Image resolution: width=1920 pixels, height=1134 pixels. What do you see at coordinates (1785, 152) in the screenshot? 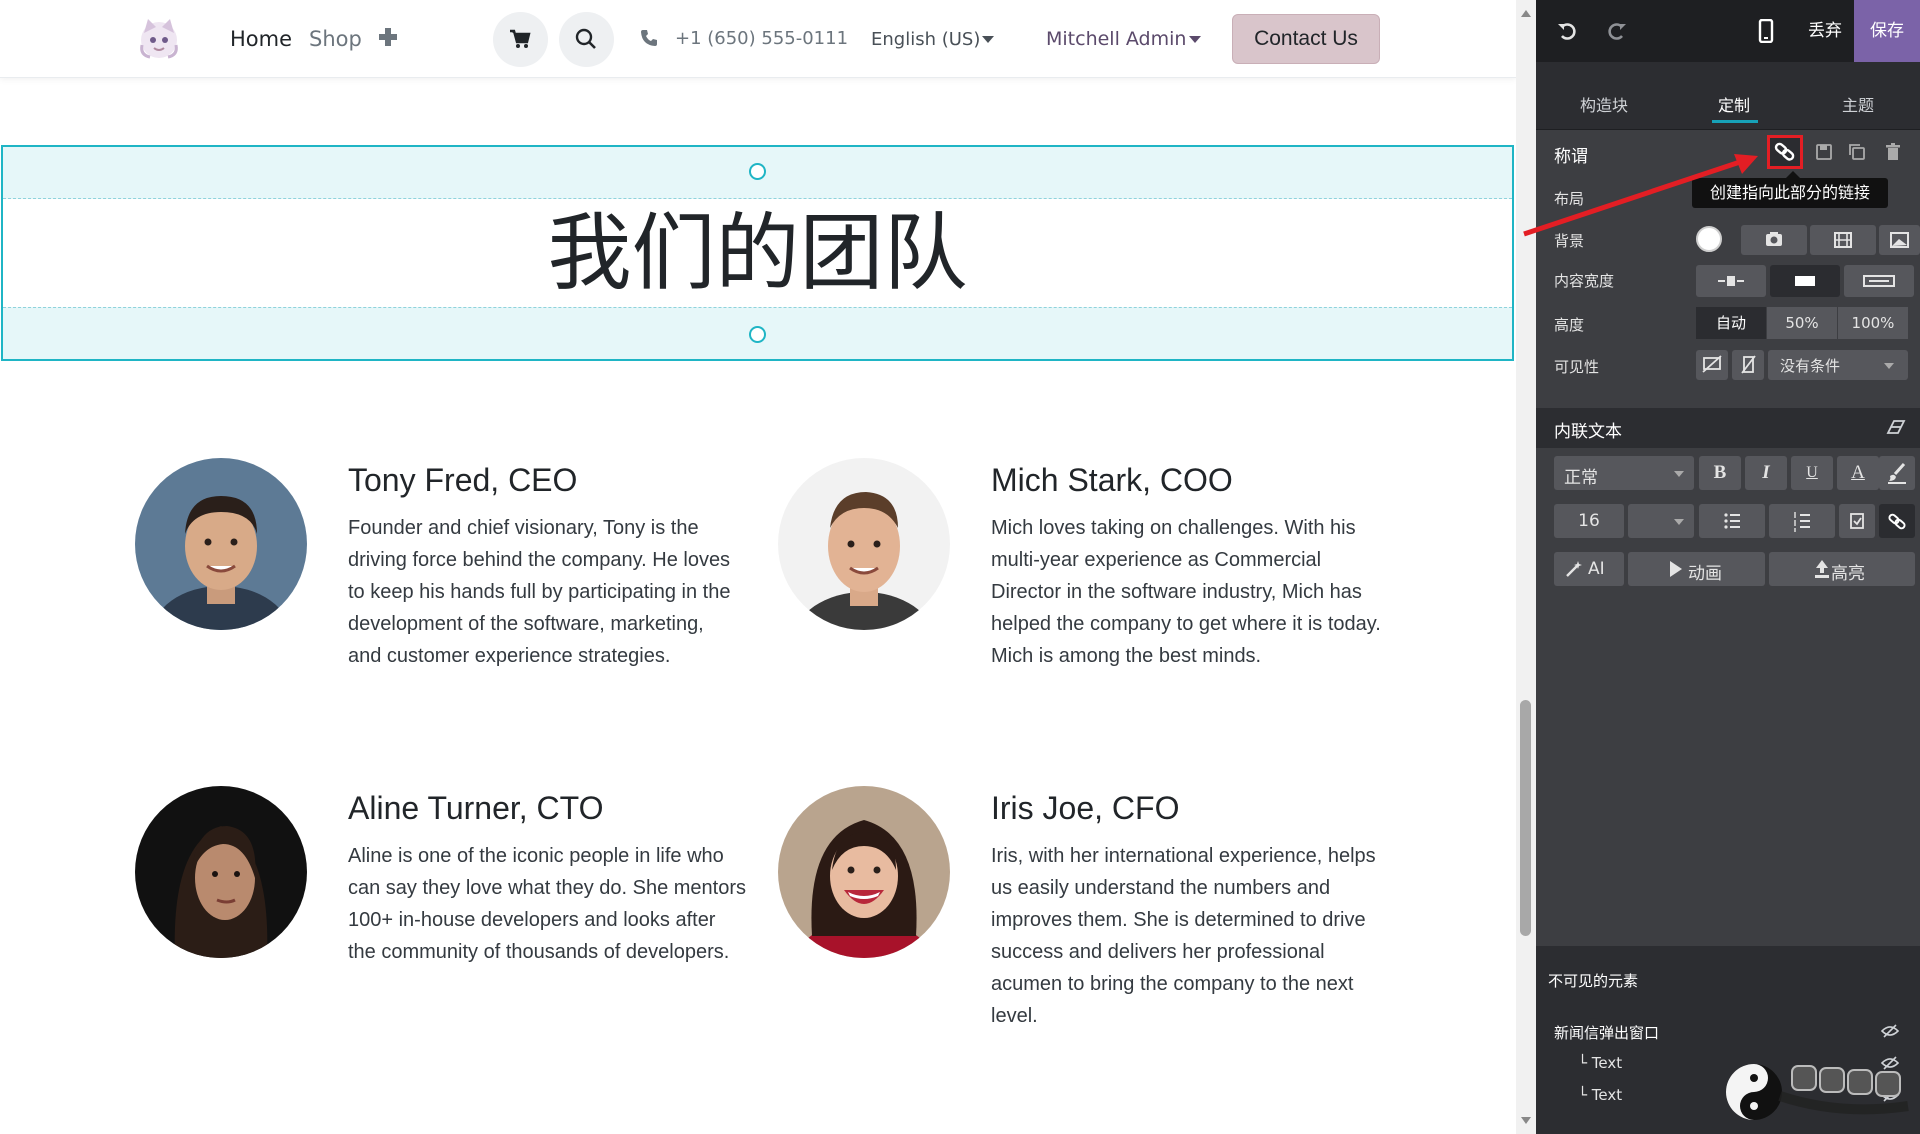
I see `anchor-link-button` at bounding box center [1785, 152].